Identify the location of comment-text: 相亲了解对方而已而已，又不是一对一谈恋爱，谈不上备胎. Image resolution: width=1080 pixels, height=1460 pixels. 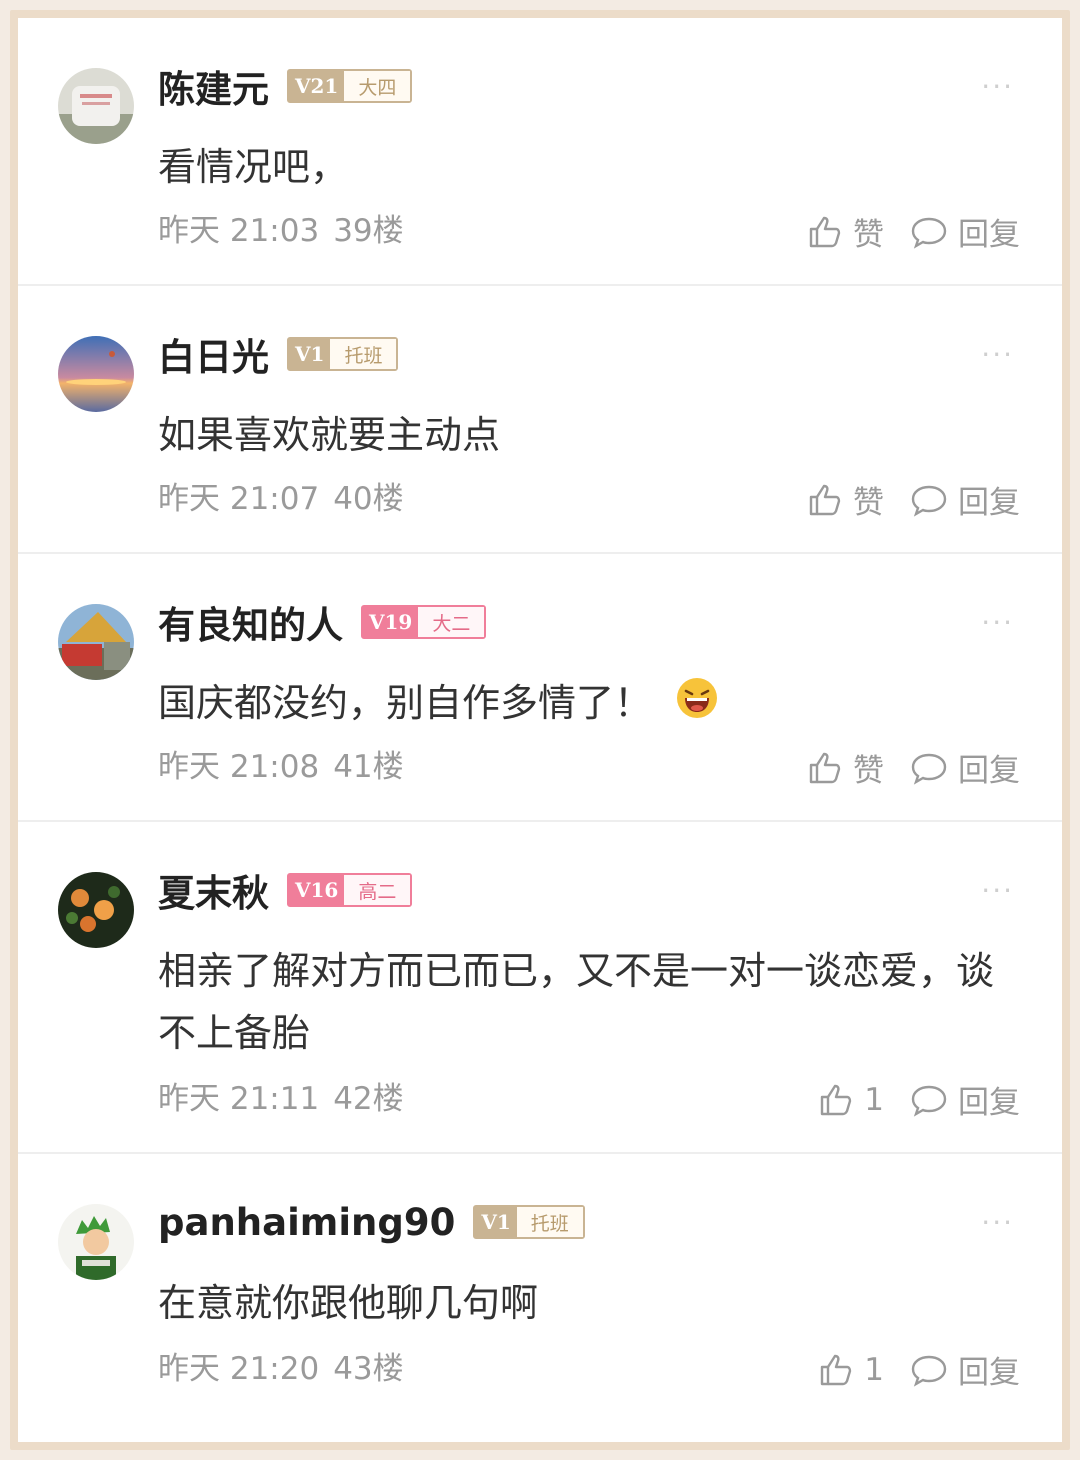
(576, 1002).